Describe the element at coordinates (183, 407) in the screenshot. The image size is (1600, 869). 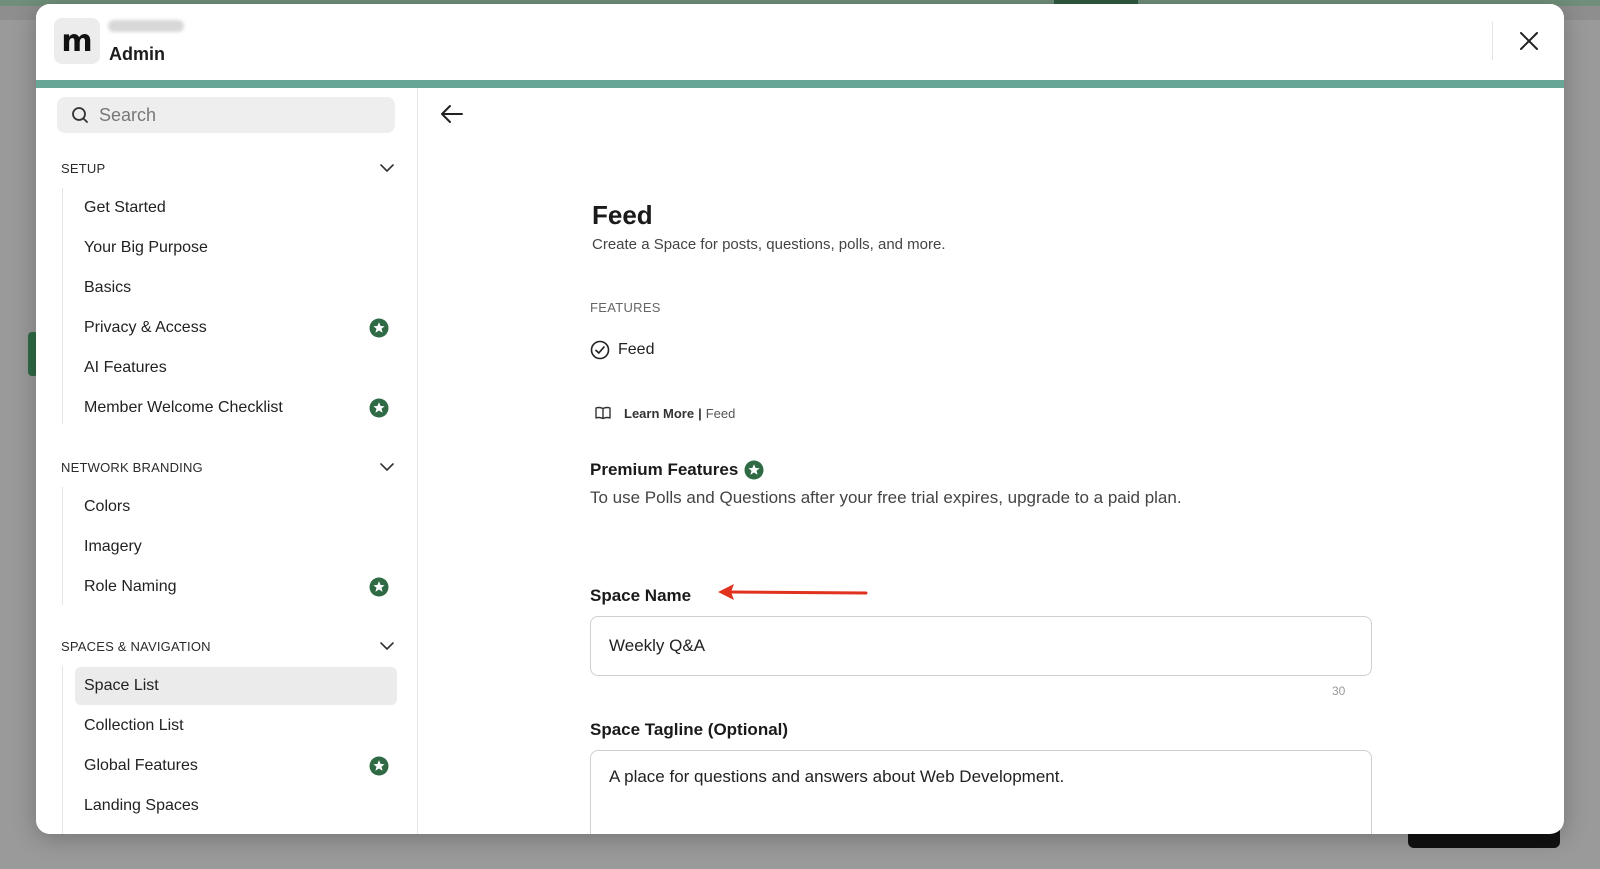
I see `sidebar-item-label: Member Welcome Checklist` at that location.